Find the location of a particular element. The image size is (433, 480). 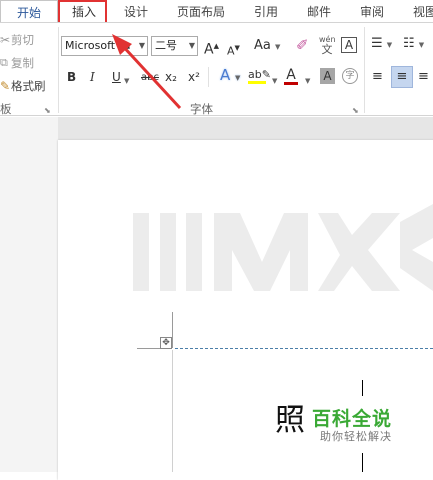

watermark-logo is located at coordinates (283, 247).